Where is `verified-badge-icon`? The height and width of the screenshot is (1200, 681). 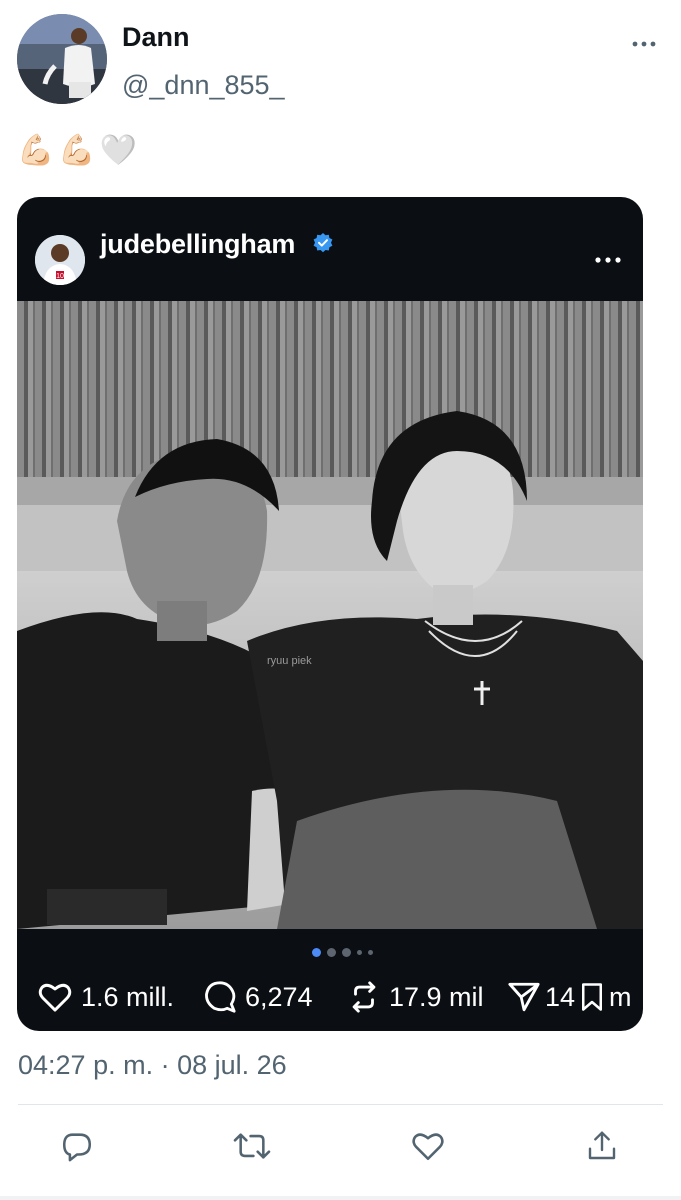 verified-badge-icon is located at coordinates (323, 243).